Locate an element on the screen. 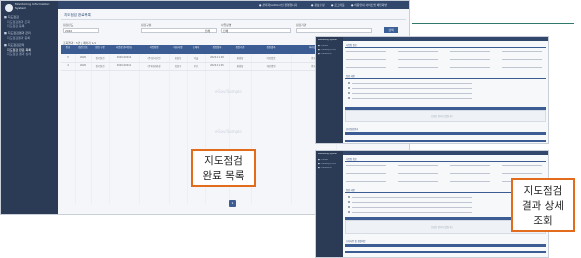  filter-label-agency: 점검기관 is located at coordinates (301, 25).